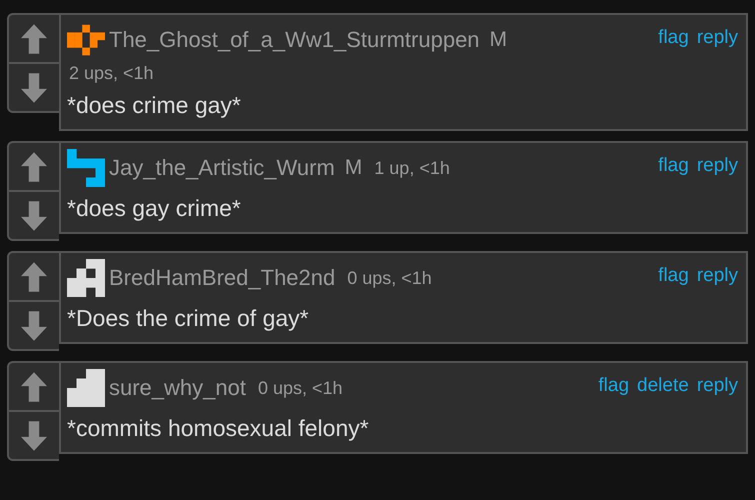 Image resolution: width=755 pixels, height=500 pixels. What do you see at coordinates (218, 428) in the screenshot?
I see `comment-text: *commits homosexual felony*` at bounding box center [218, 428].